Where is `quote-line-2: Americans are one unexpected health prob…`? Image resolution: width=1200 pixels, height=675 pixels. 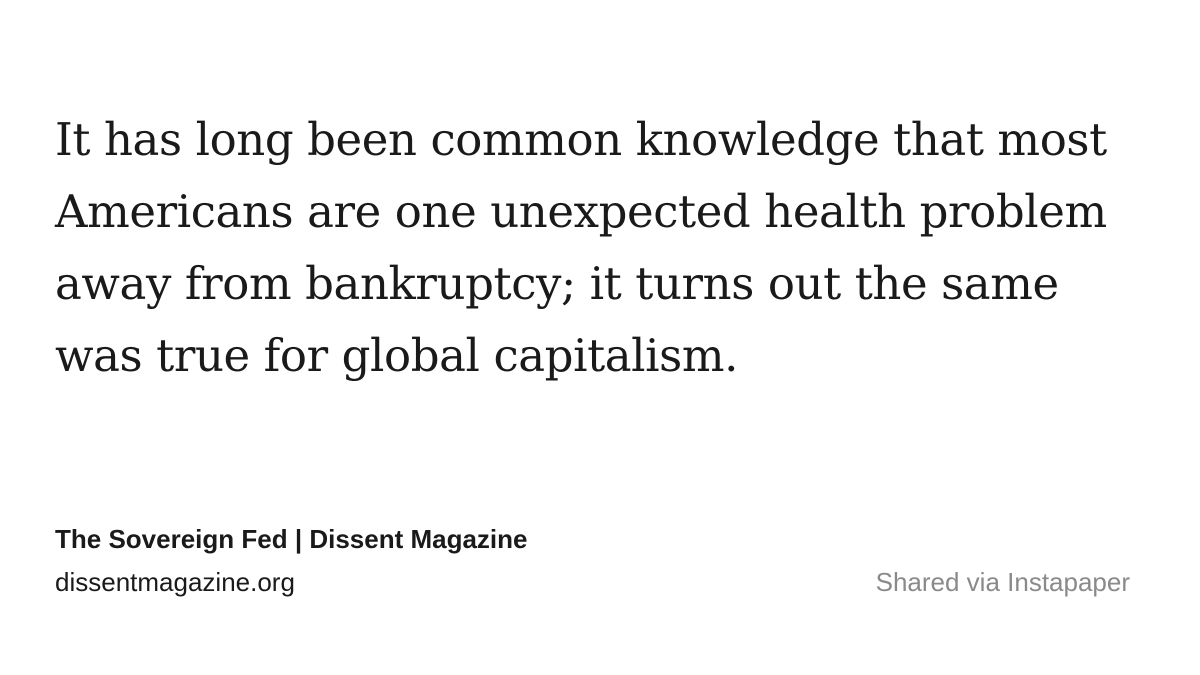 quote-line-2: Americans are one unexpected health prob… is located at coordinates (581, 211).